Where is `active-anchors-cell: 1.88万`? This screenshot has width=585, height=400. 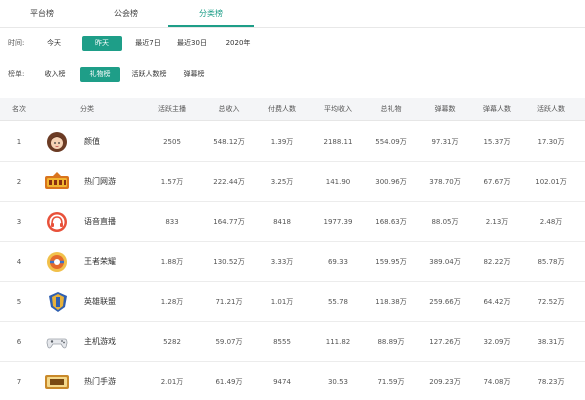 active-anchors-cell: 1.88万 is located at coordinates (172, 262).